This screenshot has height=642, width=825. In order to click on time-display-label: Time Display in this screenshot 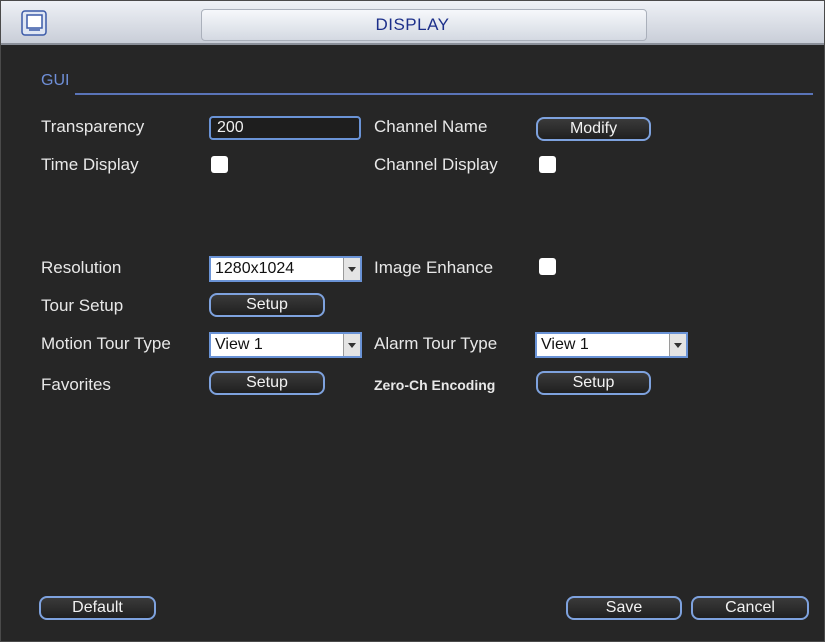, I will do `click(90, 164)`.